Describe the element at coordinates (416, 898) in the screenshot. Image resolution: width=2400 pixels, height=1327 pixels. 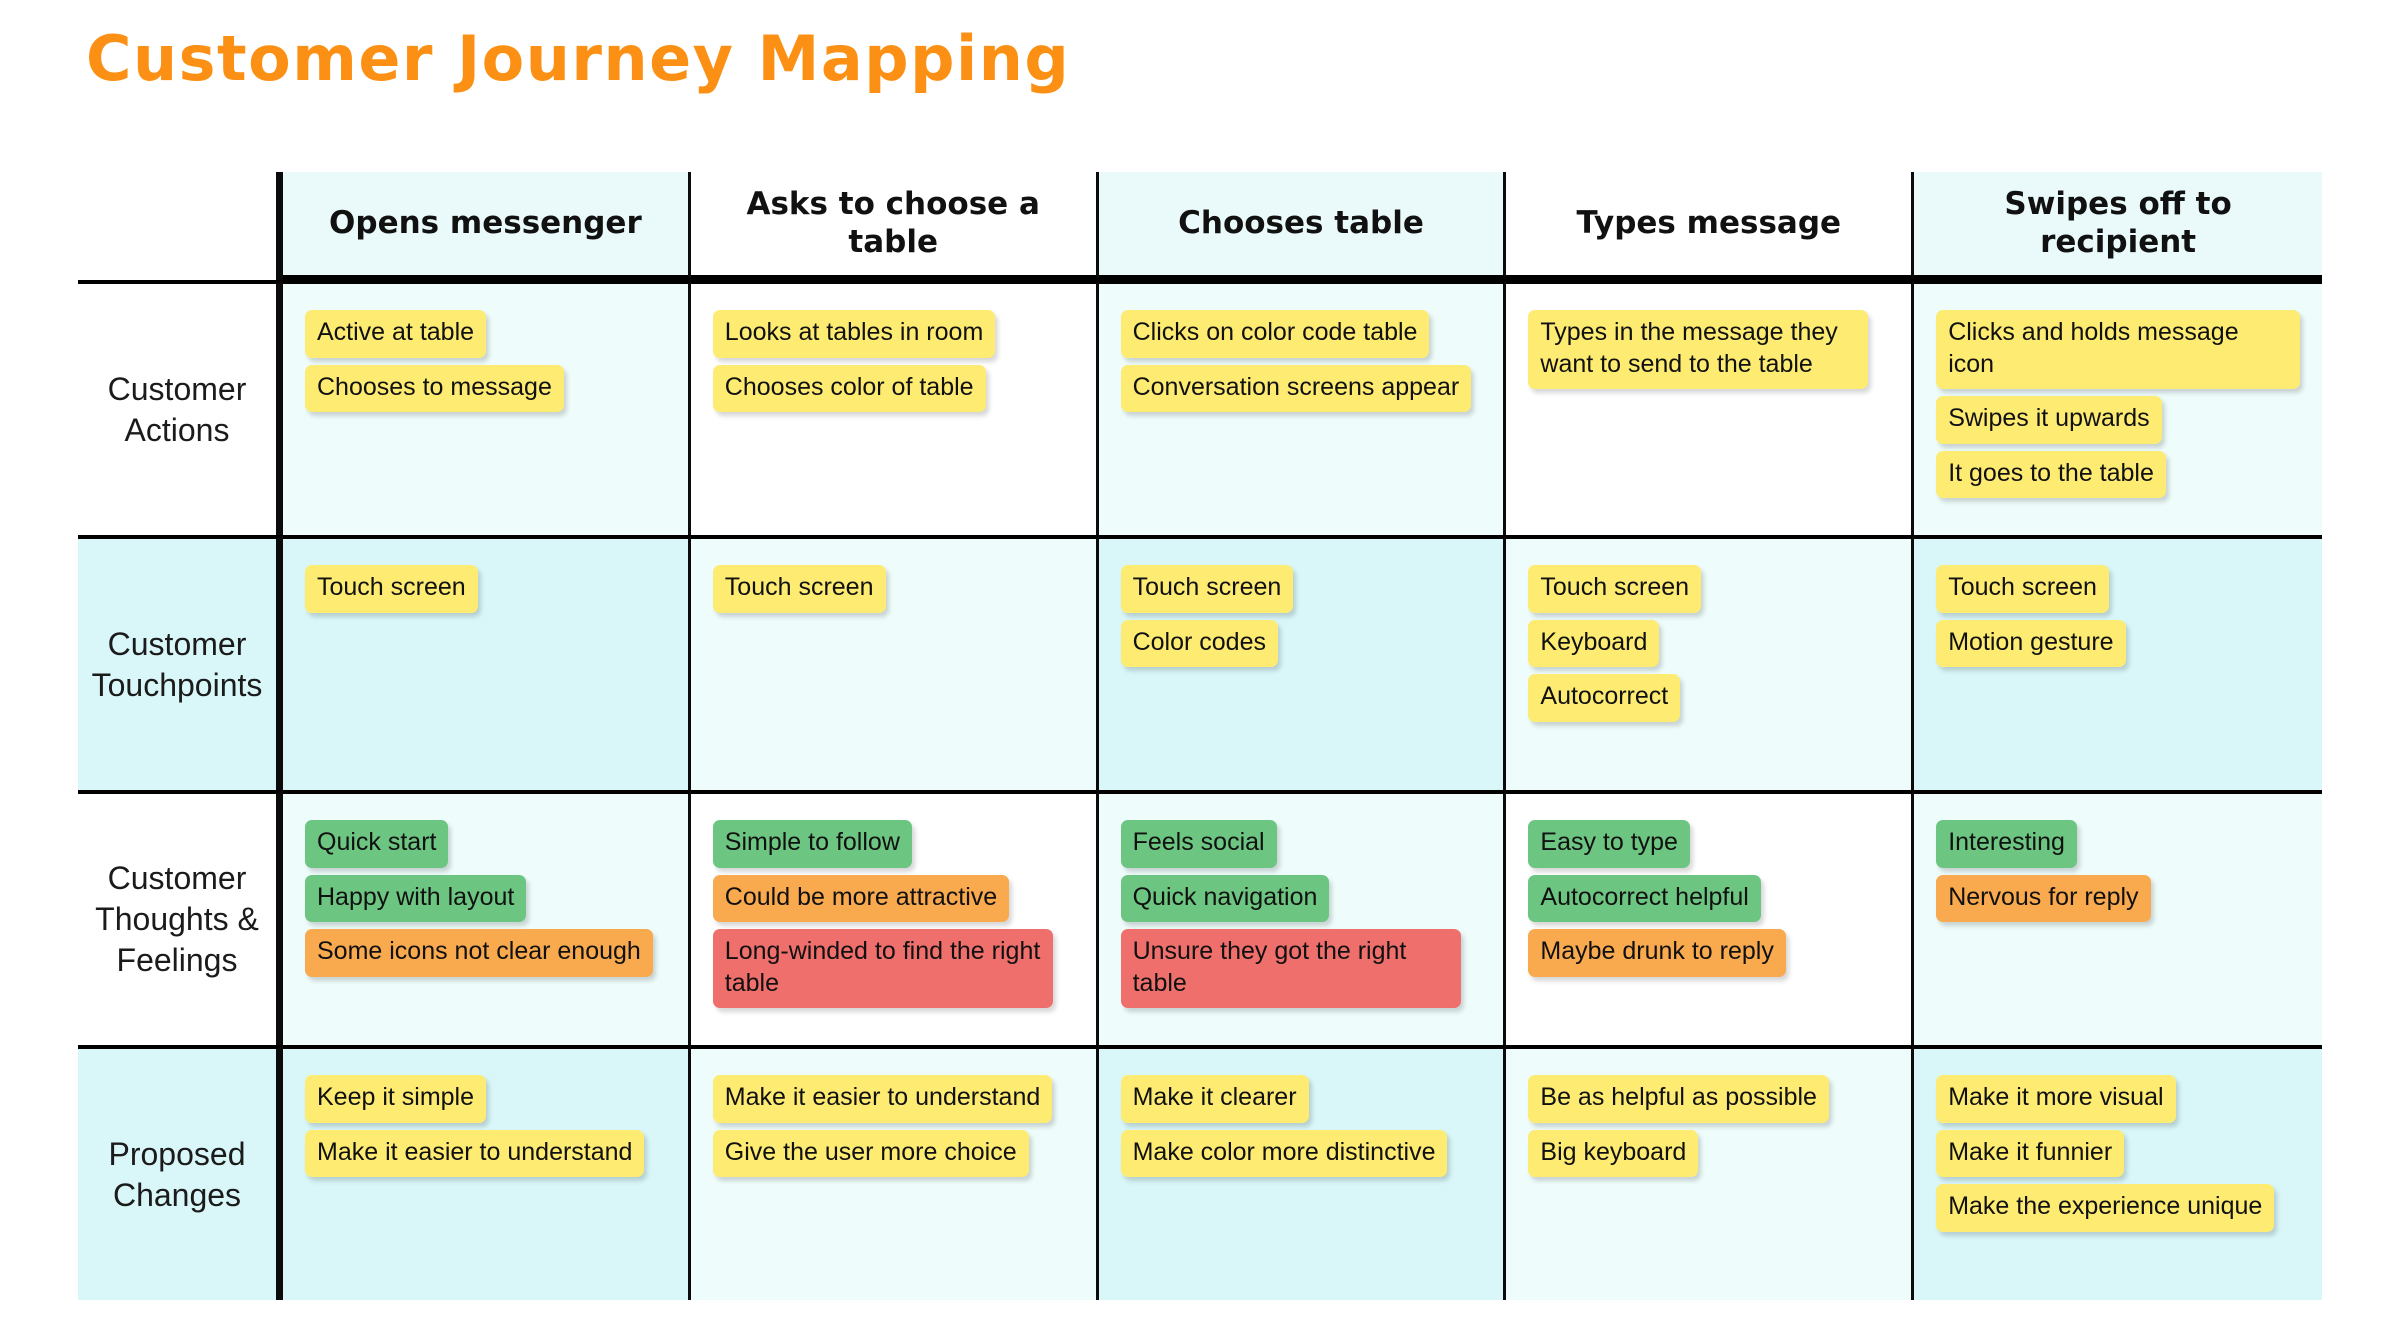
I see `sticky-note: Happy with layout` at that location.